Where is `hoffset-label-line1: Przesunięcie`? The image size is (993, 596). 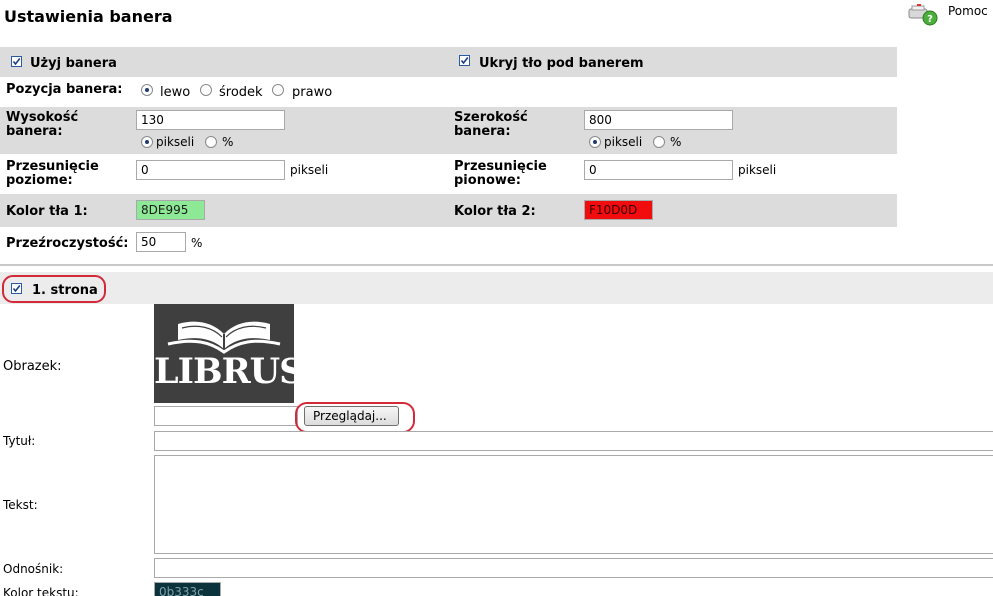 hoffset-label-line1: Przesunięcie is located at coordinates (52, 166).